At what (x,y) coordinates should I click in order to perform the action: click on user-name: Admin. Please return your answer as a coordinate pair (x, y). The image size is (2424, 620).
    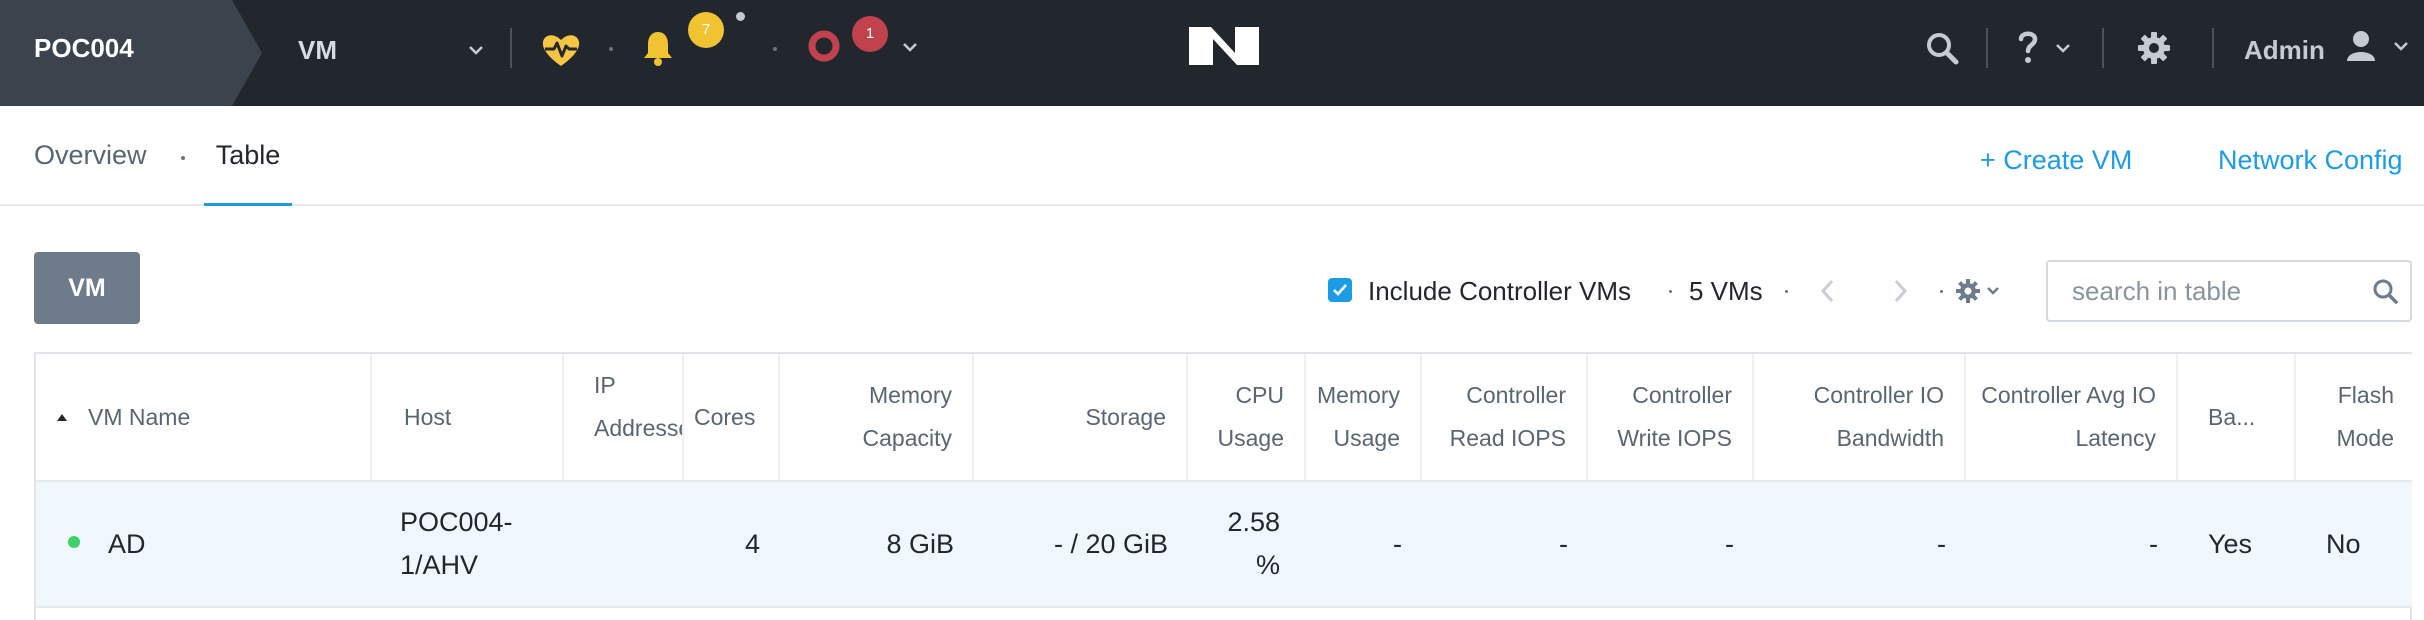
    Looking at the image, I should click on (2284, 50).